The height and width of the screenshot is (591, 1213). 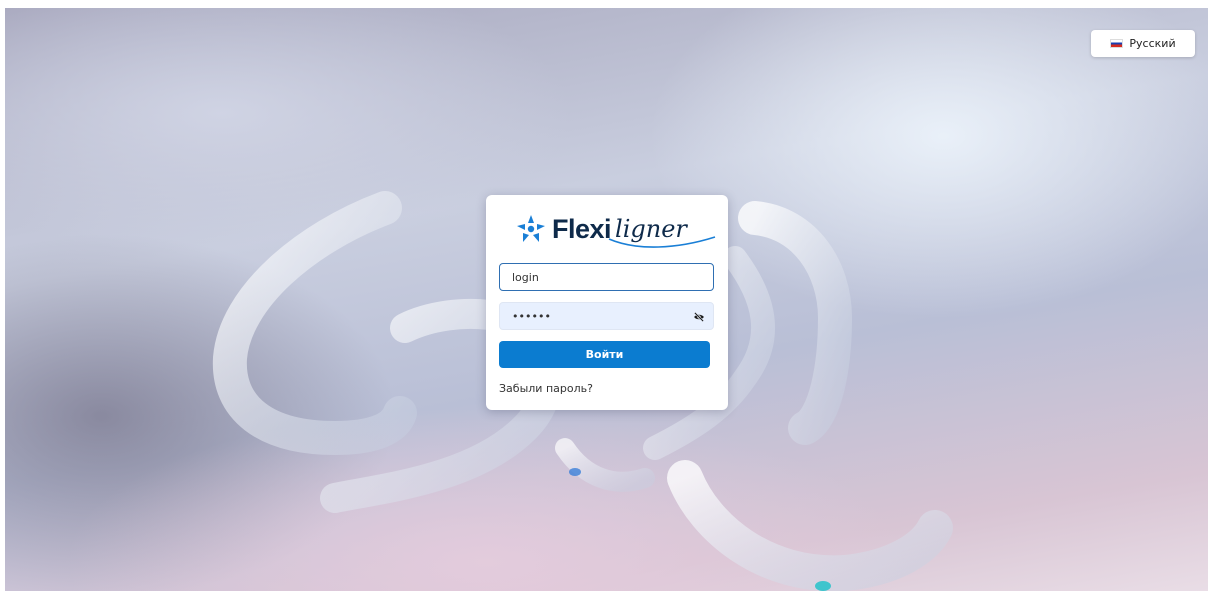 I want to click on login-input, so click(x=606, y=277).